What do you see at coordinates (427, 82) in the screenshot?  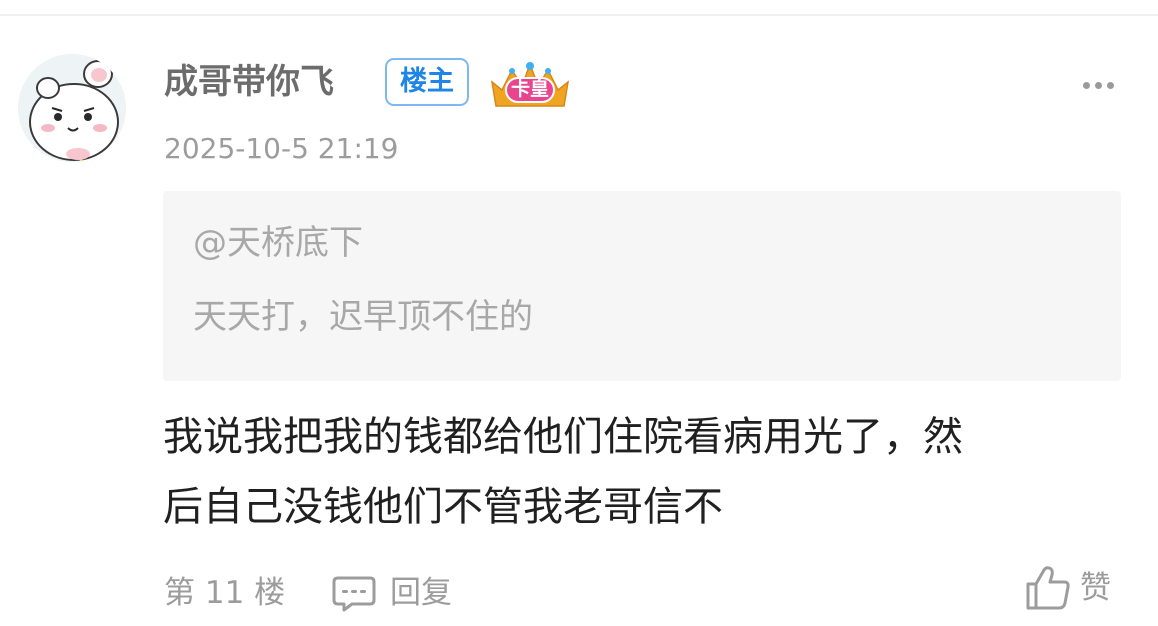 I see `op-badge: 楼主` at bounding box center [427, 82].